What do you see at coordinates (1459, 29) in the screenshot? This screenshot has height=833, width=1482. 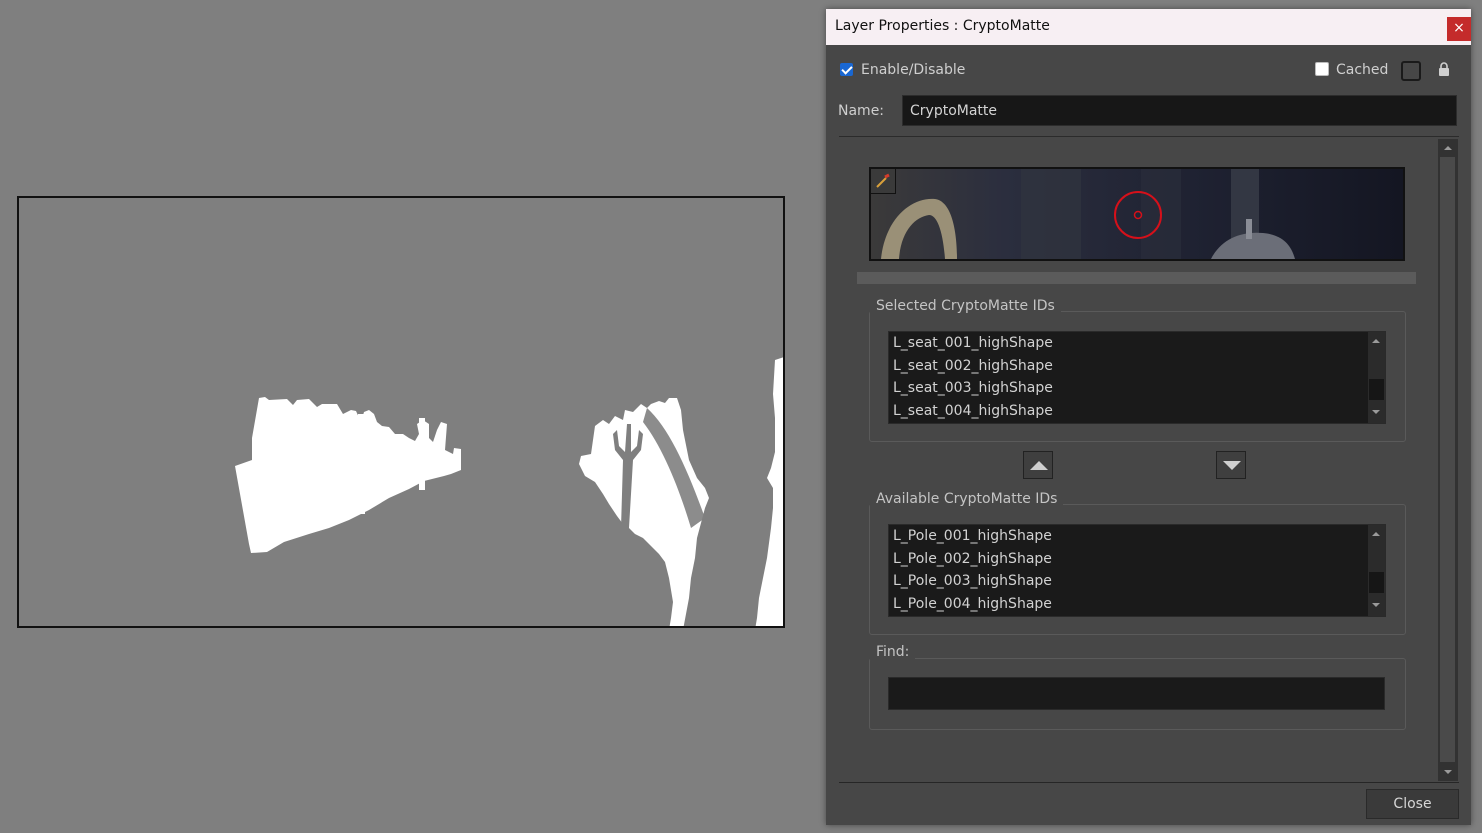 I see `close-icon: ×` at bounding box center [1459, 29].